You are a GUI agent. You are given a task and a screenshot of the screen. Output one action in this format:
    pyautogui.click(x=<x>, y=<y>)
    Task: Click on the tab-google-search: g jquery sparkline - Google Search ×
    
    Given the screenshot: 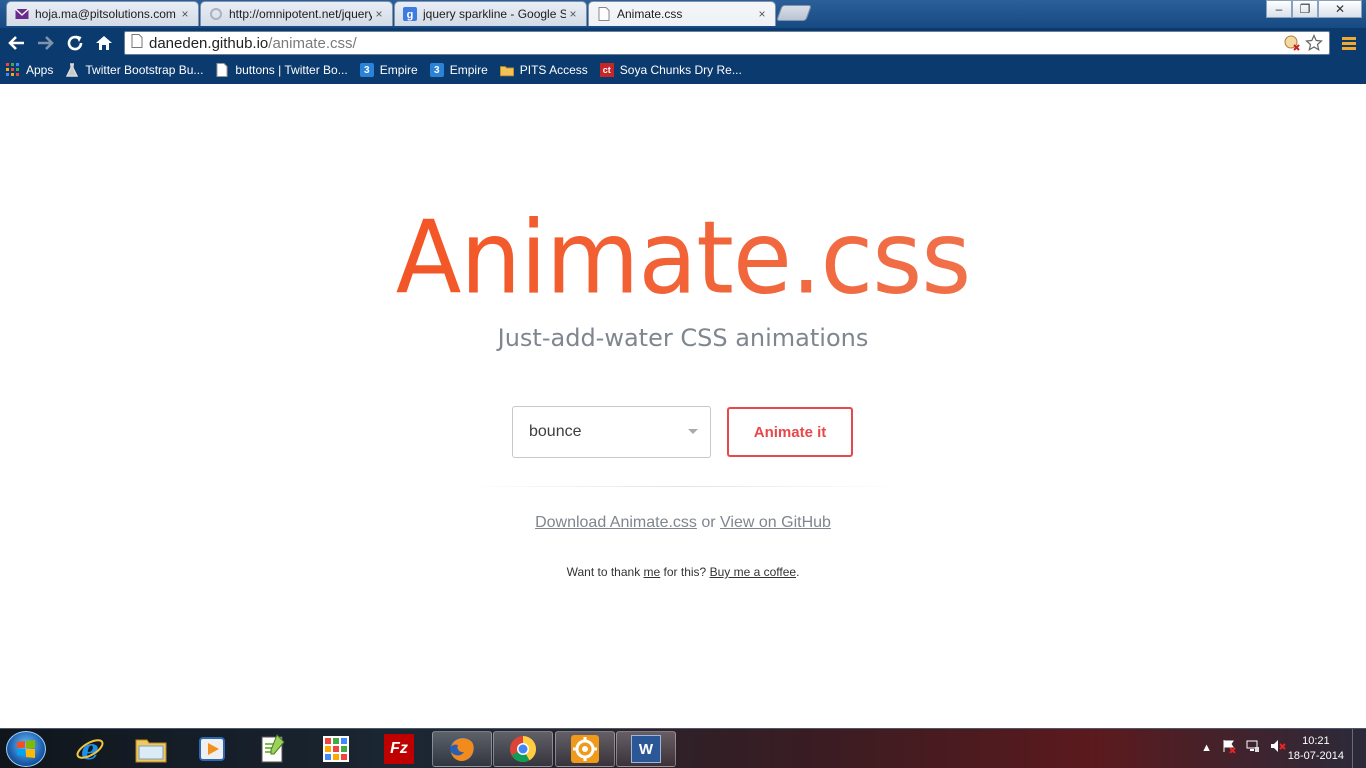 What is the action you would take?
    pyautogui.click(x=490, y=13)
    